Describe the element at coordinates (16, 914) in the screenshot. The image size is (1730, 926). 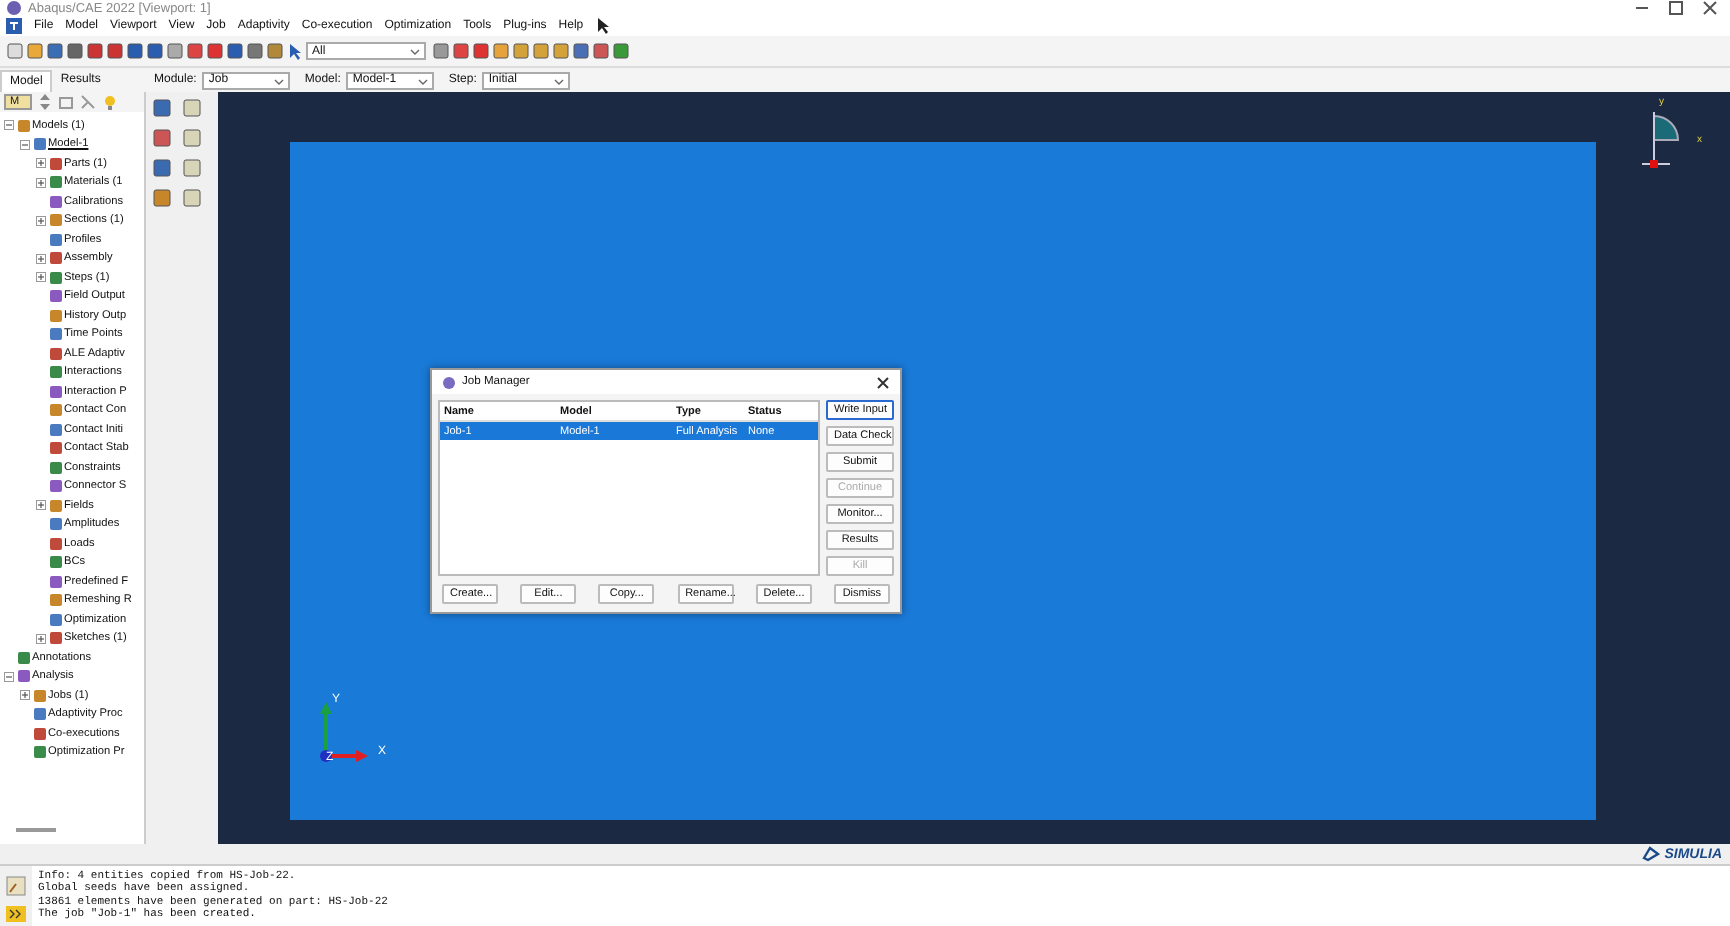
I see `command-icon` at that location.